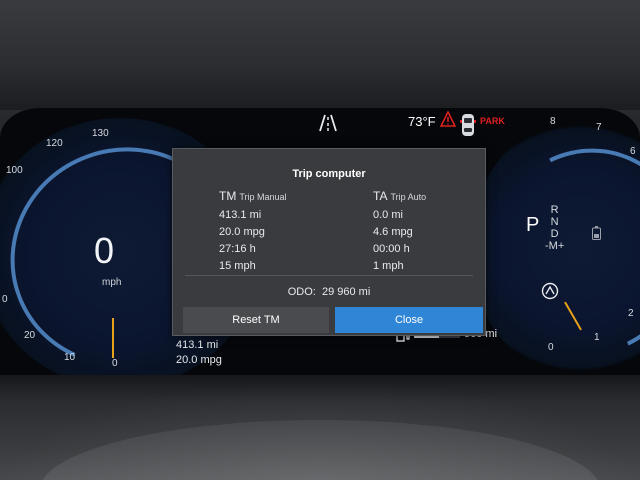  Describe the element at coordinates (115, 363) in the screenshot. I see `speed-tick-0: 0` at that location.